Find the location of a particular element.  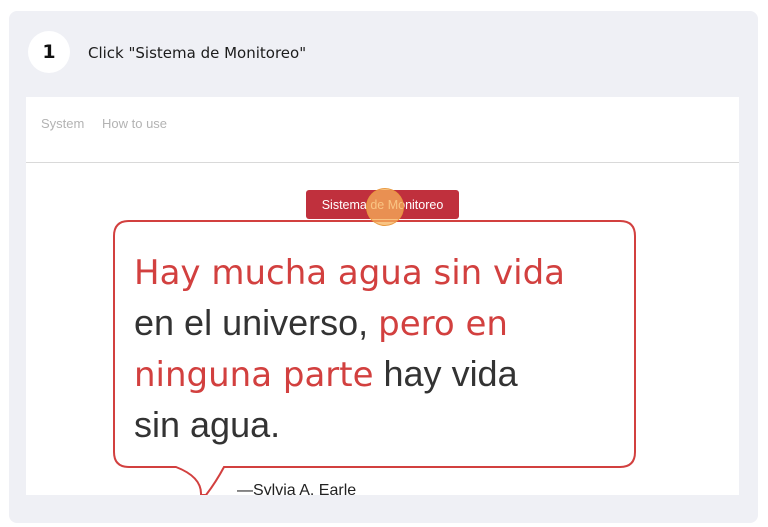

quote-line-1: Hay mucha agua sin vida is located at coordinates (349, 273).